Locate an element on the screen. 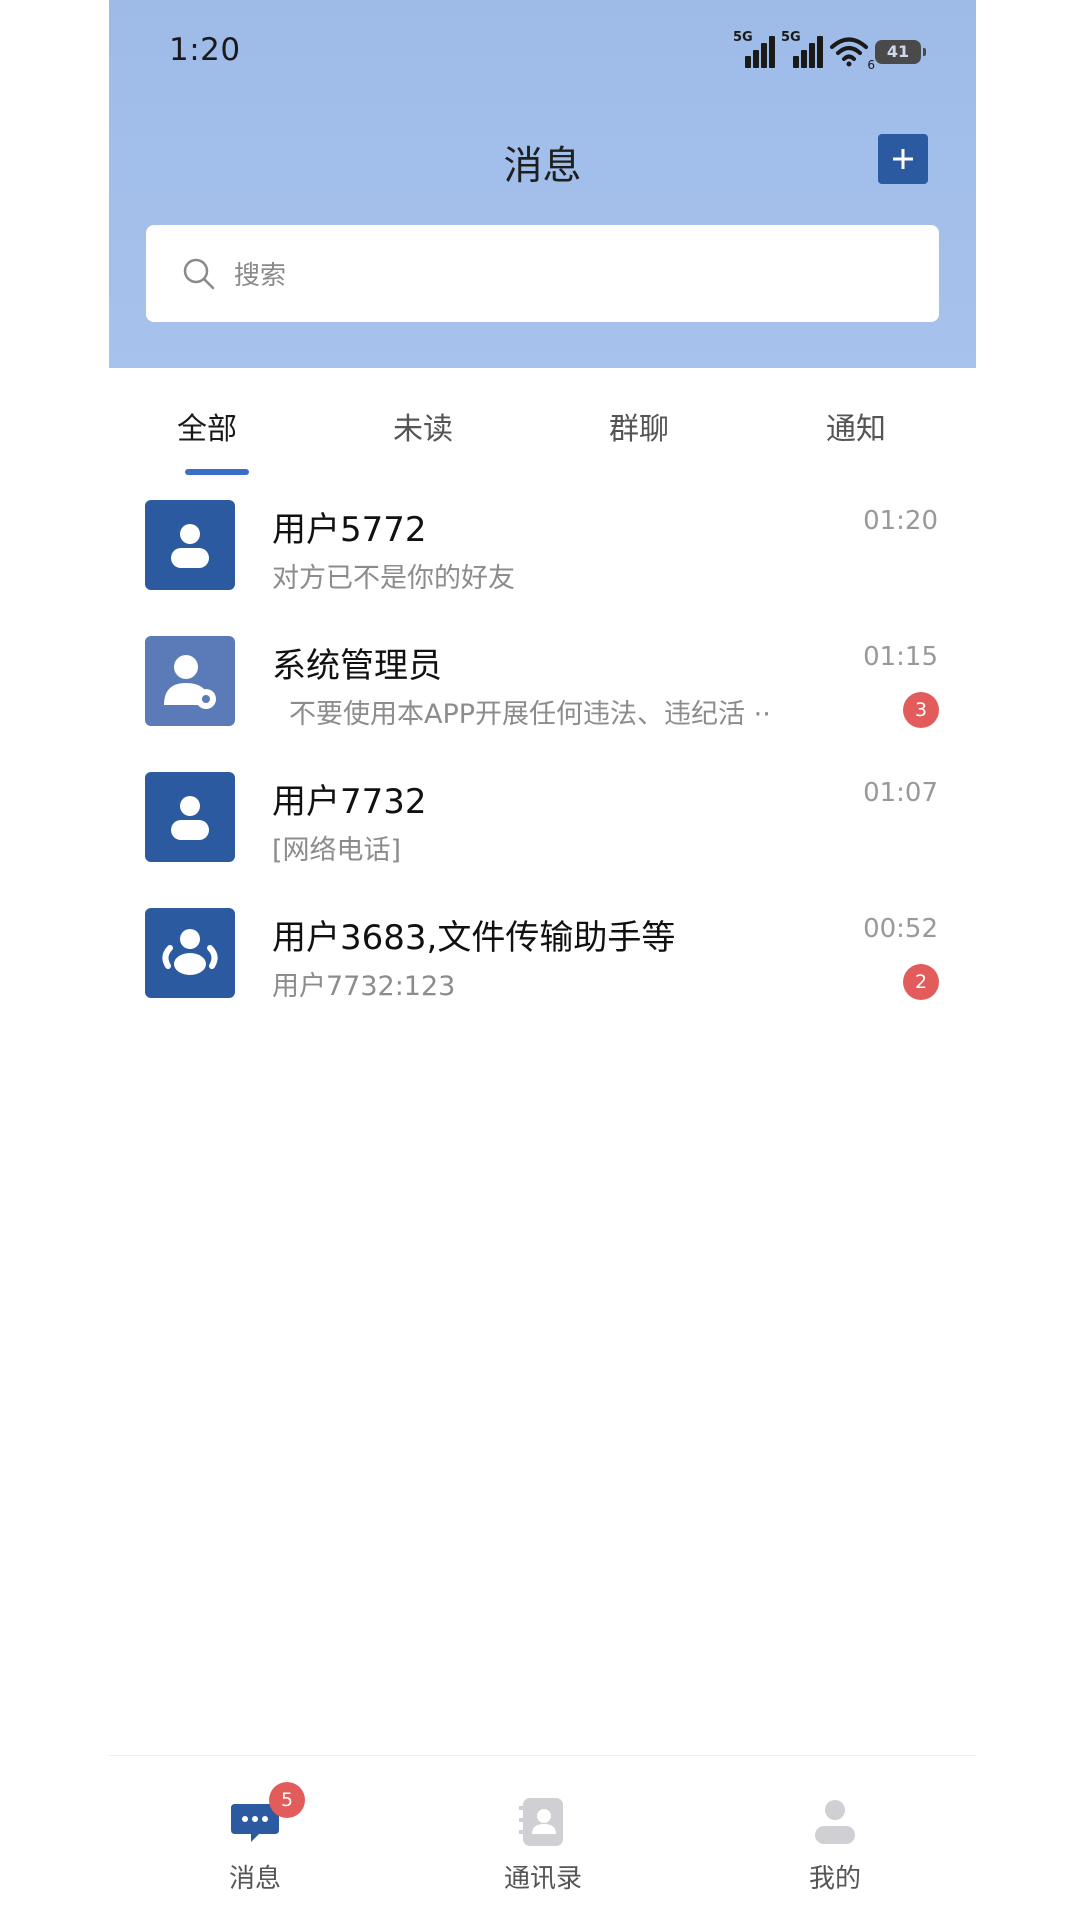 The width and height of the screenshot is (1080, 1921). conversation-row: 系统管理员 不要使用本APP开展任何违法、违纪活 ·· 01:15 3 is located at coordinates (542, 694).